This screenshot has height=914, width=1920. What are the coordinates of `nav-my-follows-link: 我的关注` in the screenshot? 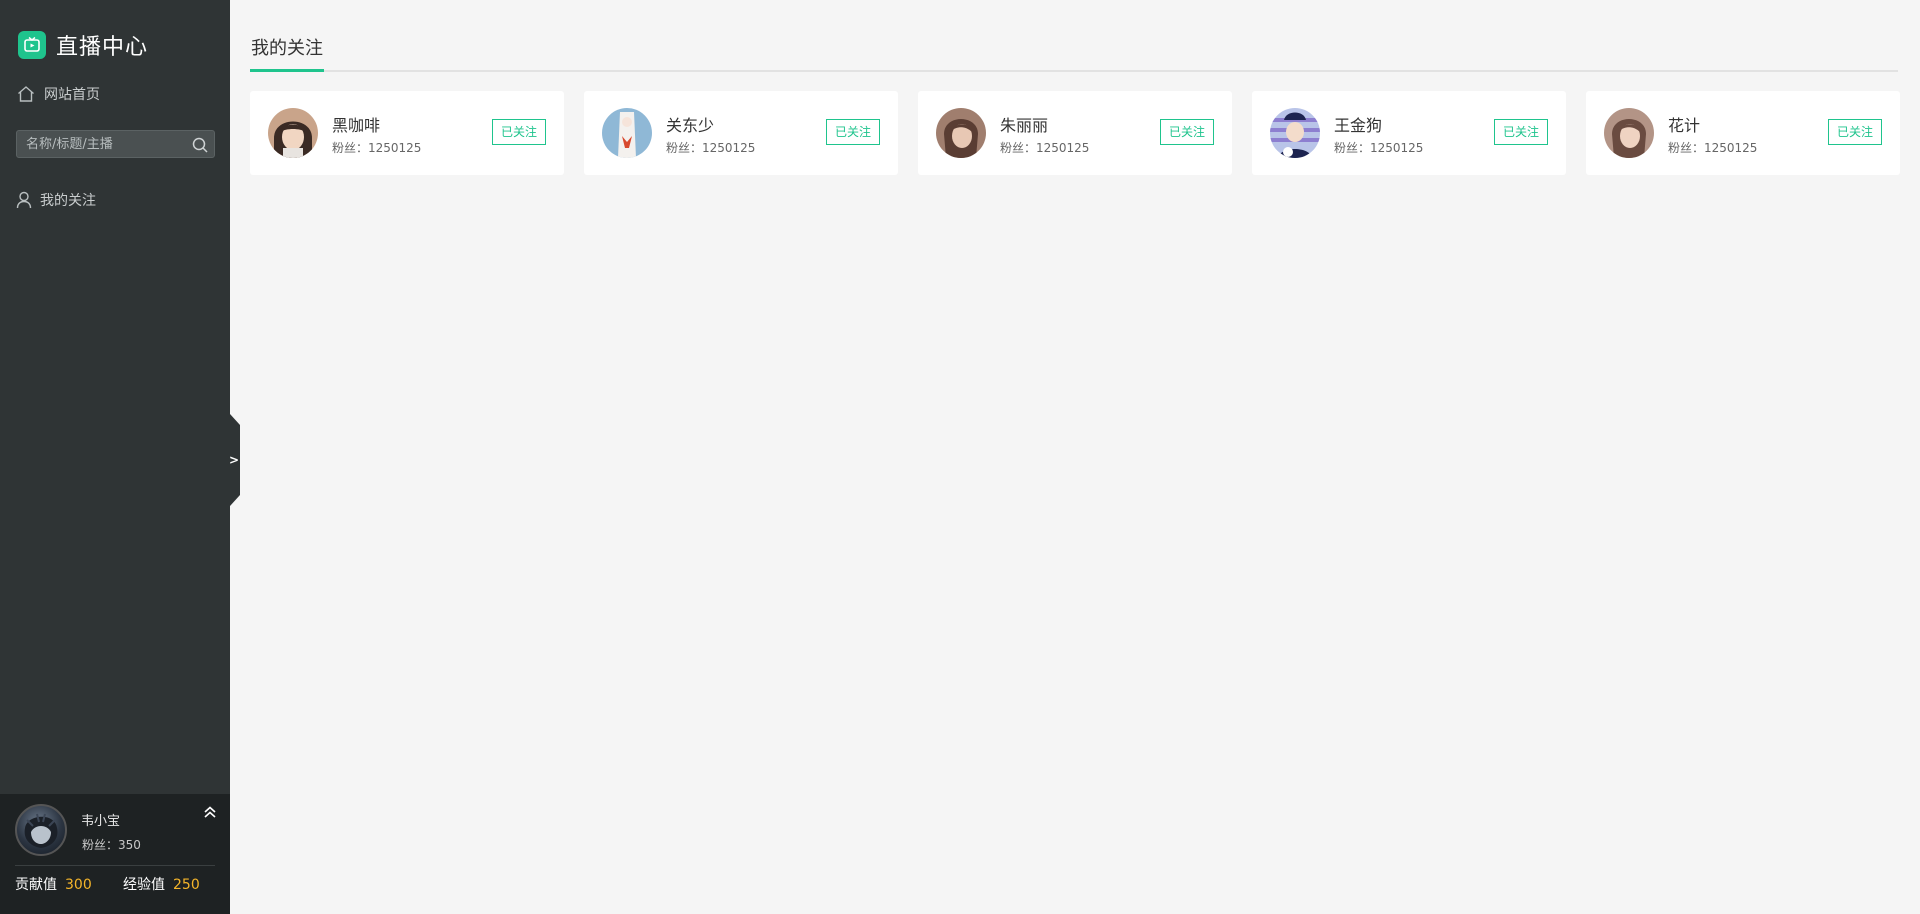 It's located at (56, 200).